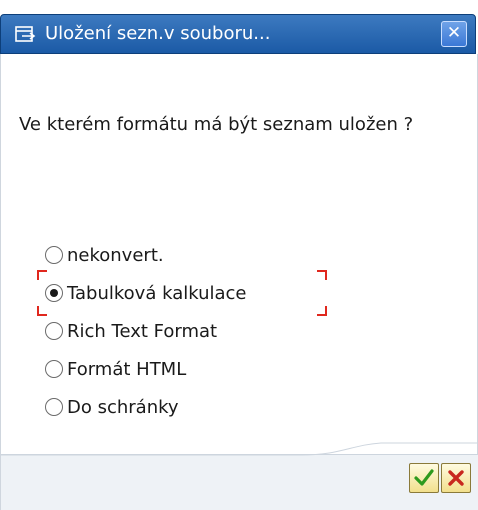 The width and height of the screenshot is (478, 510). What do you see at coordinates (25, 34) in the screenshot?
I see `window-icon` at bounding box center [25, 34].